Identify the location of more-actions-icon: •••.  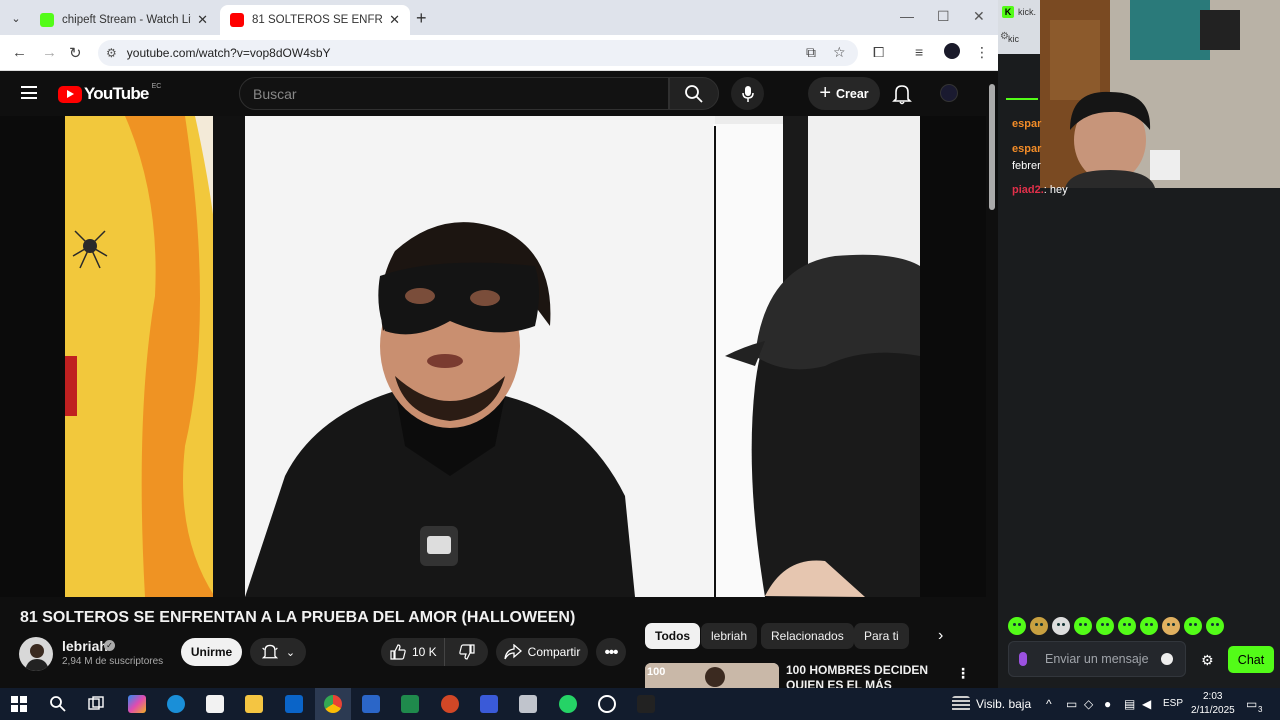
(611, 652).